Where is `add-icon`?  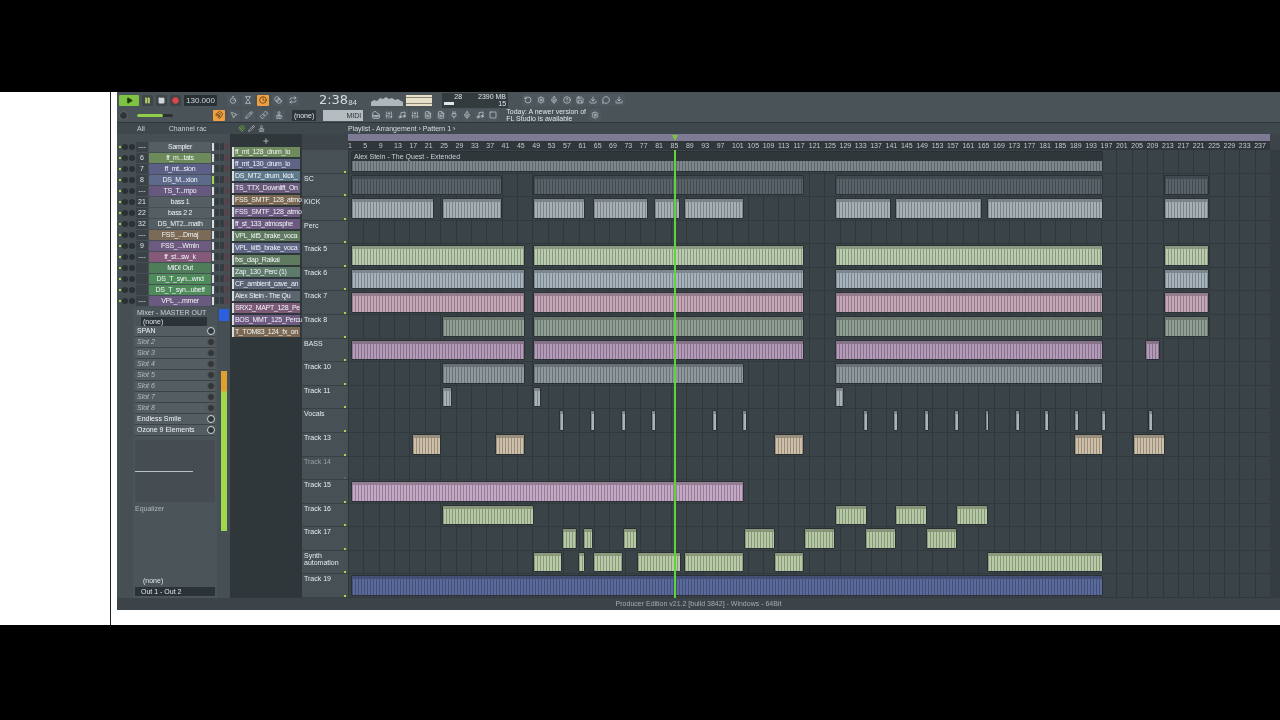 add-icon is located at coordinates (266, 141).